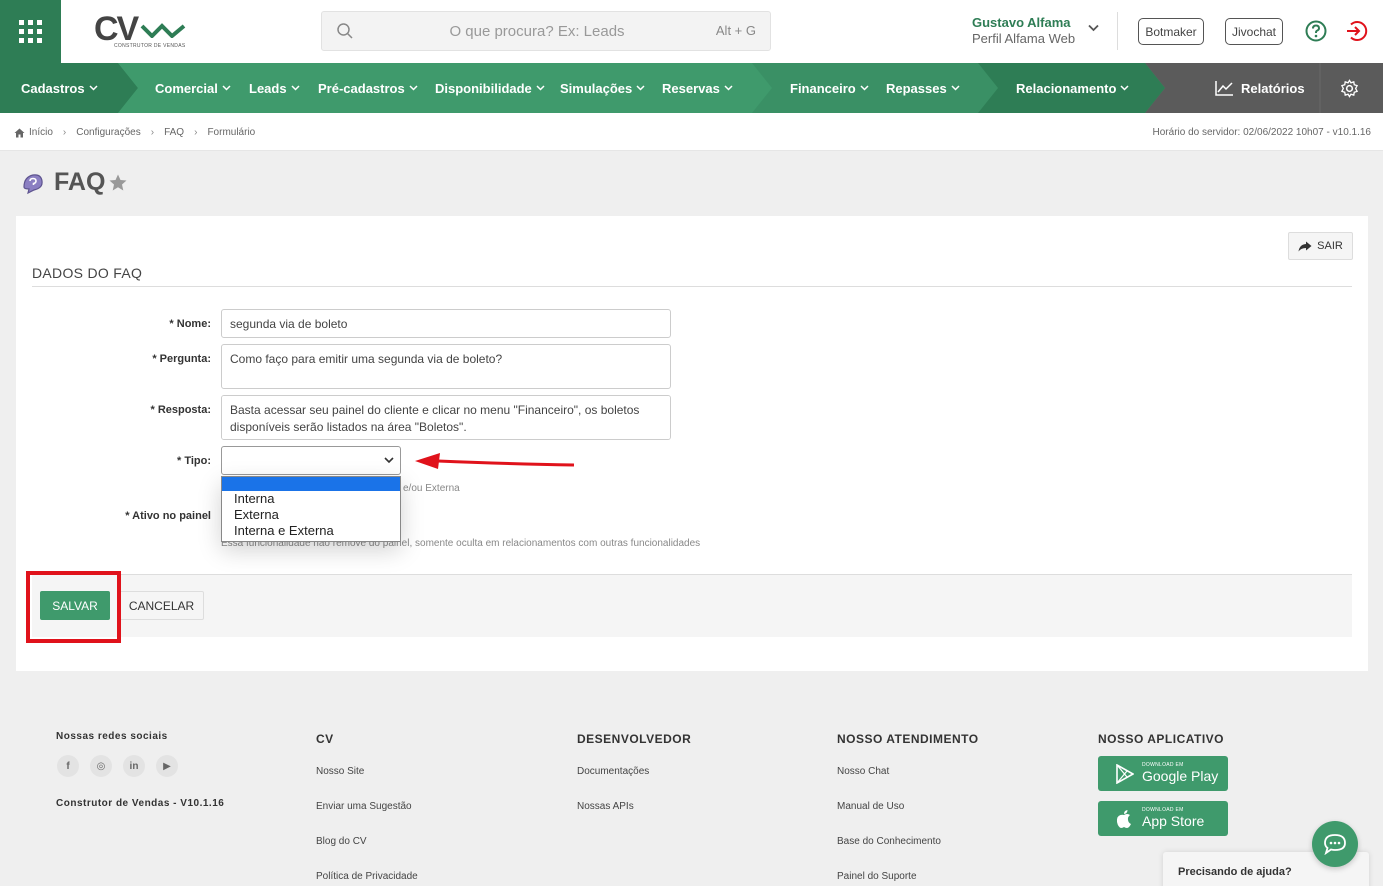 This screenshot has height=886, width=1383. Describe the element at coordinates (311, 515) in the screenshot. I see `dropdown-option-externa: Externa` at that location.